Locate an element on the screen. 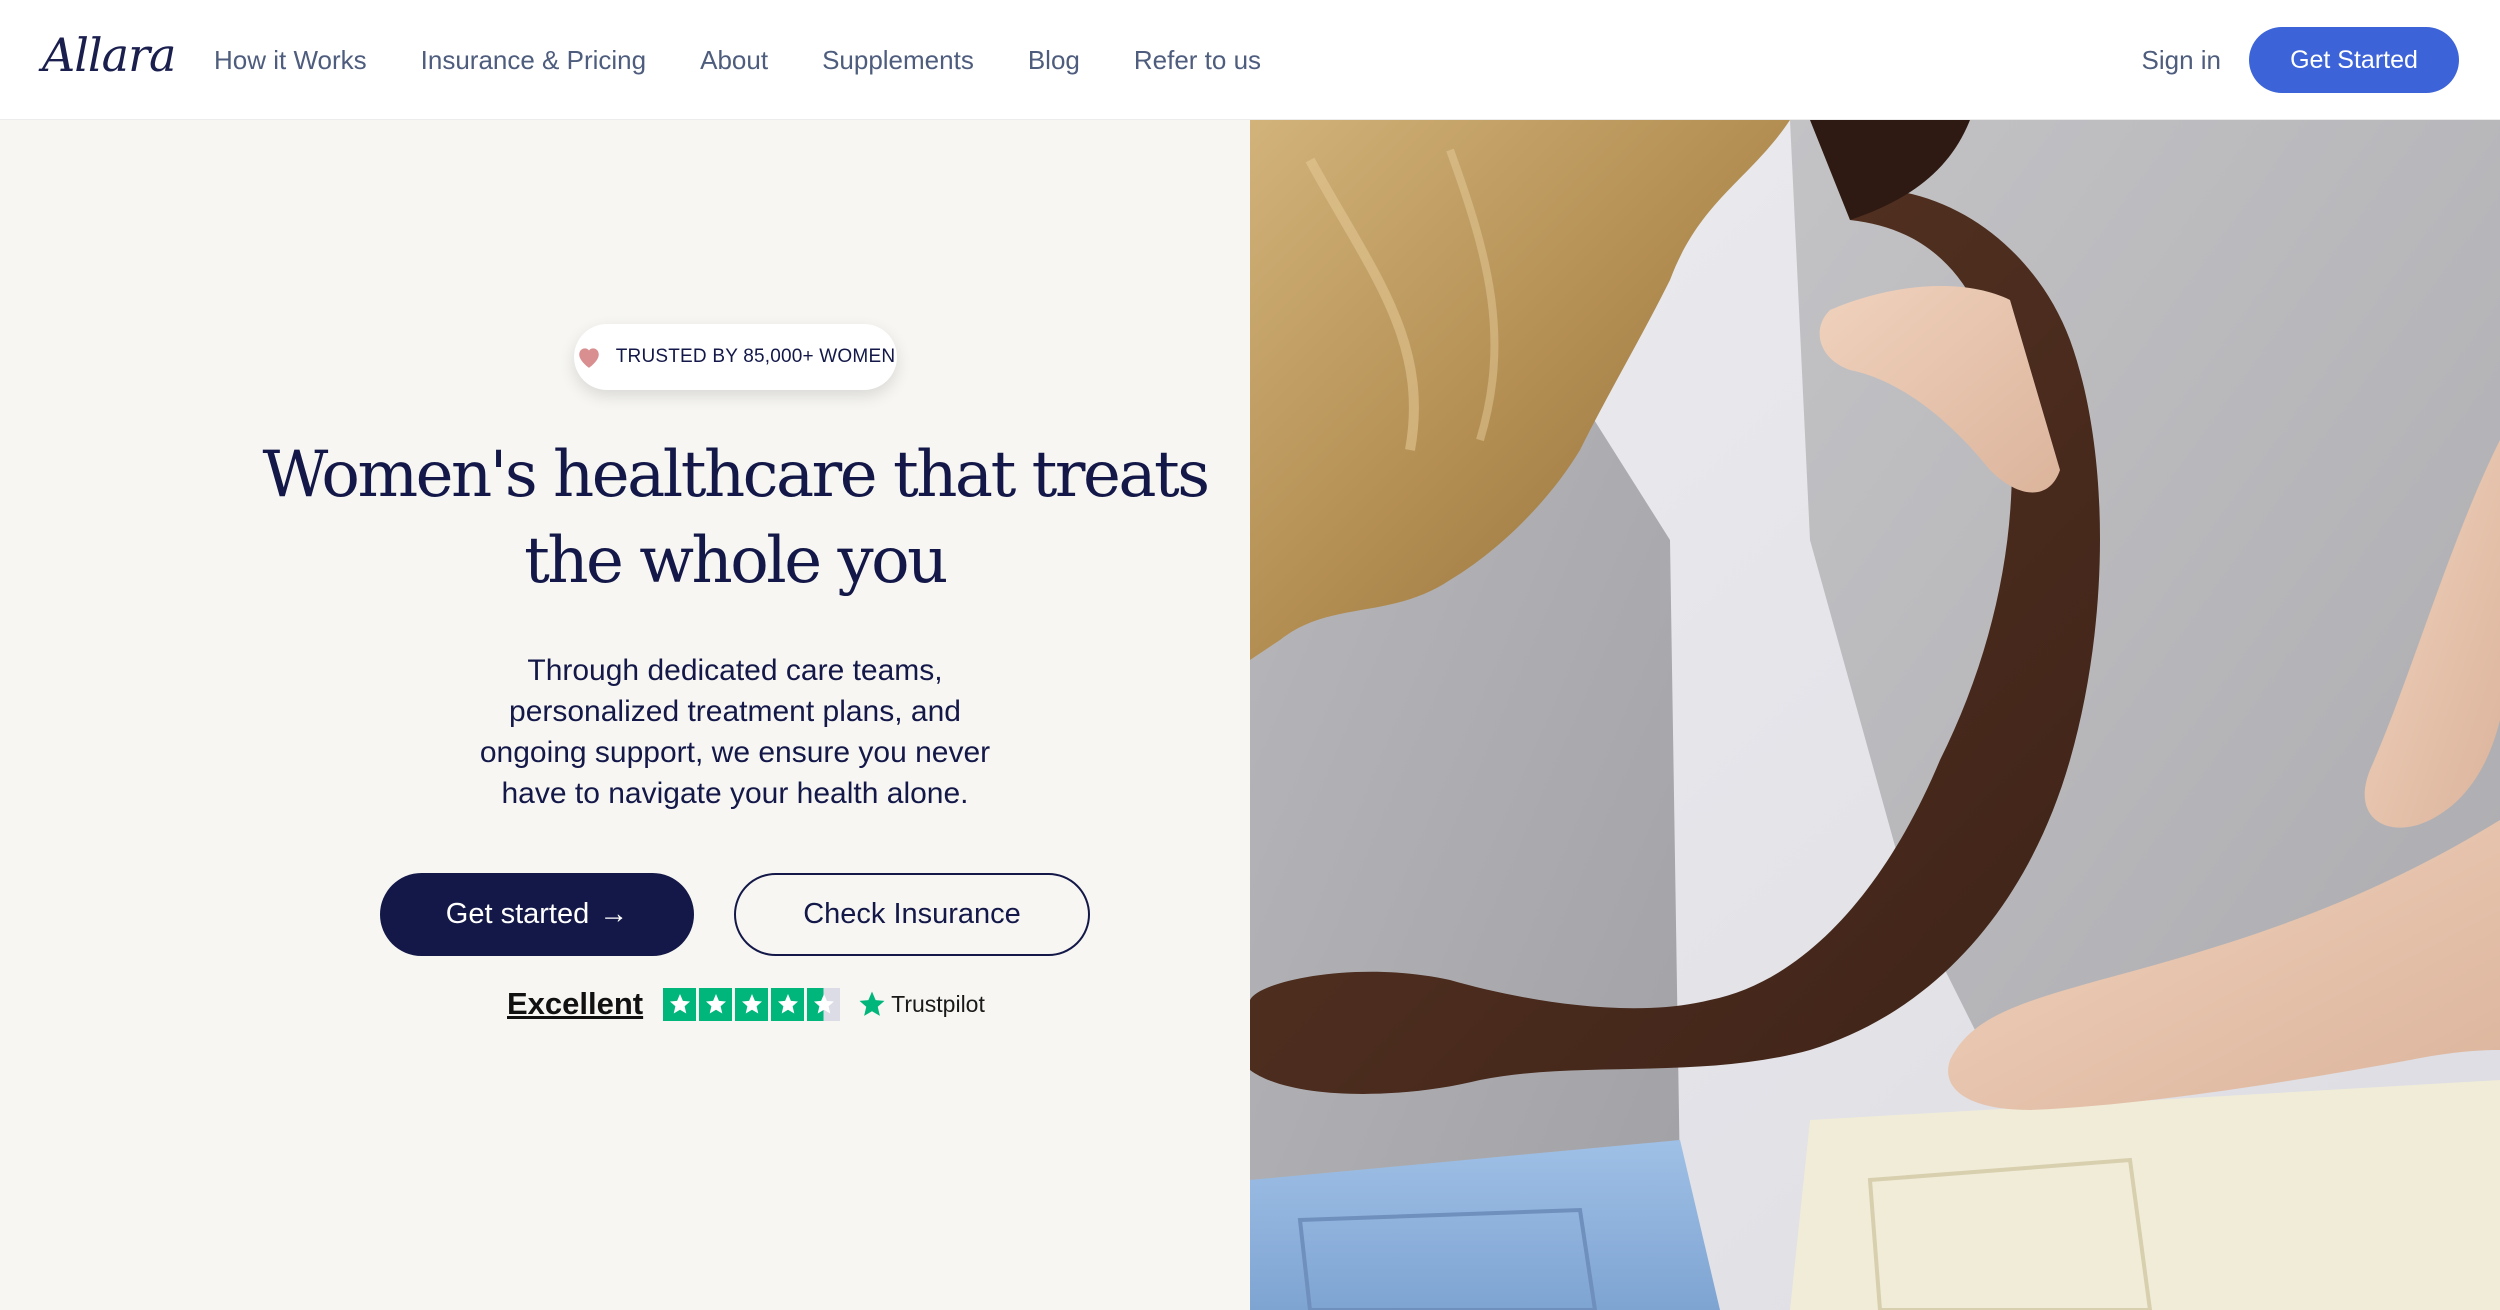 The image size is (2500, 1310). arrow-right-icon: → is located at coordinates (614, 914).